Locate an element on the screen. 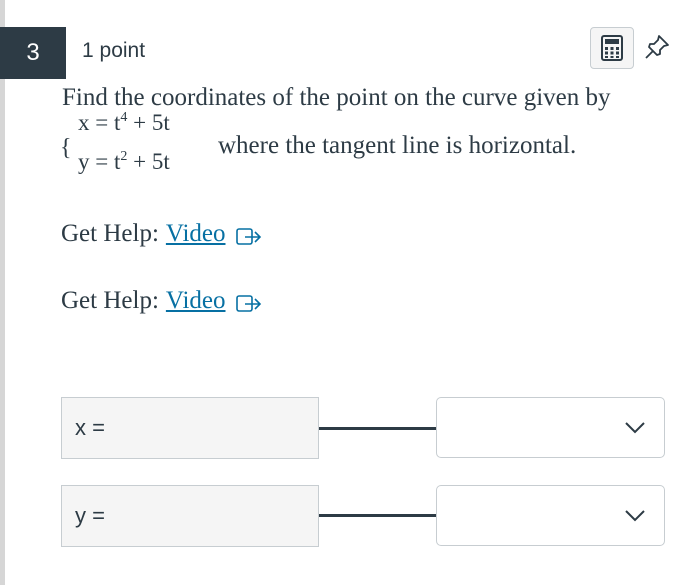  equation-y-base: y = t is located at coordinates (99, 161).